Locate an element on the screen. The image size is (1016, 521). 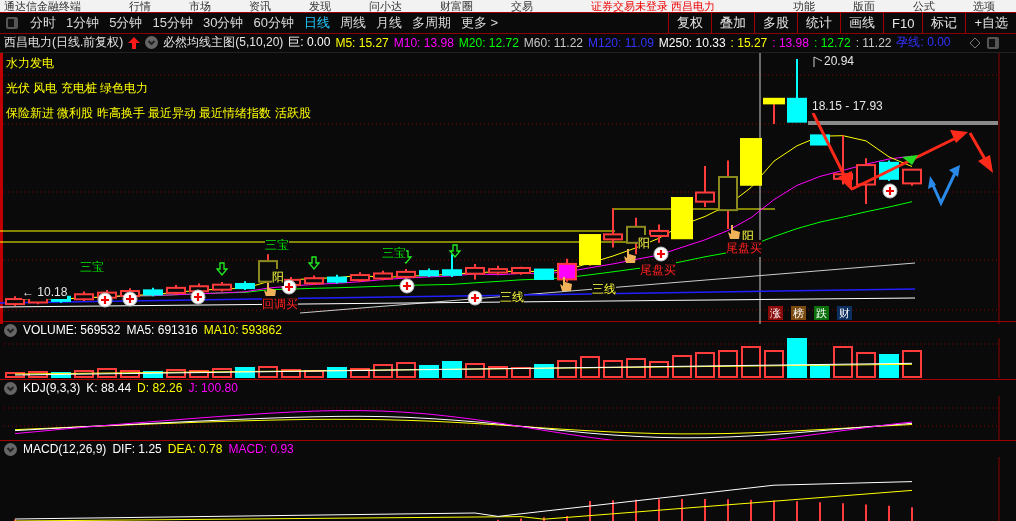
menu-item: 版面 is located at coordinates (864, 6).